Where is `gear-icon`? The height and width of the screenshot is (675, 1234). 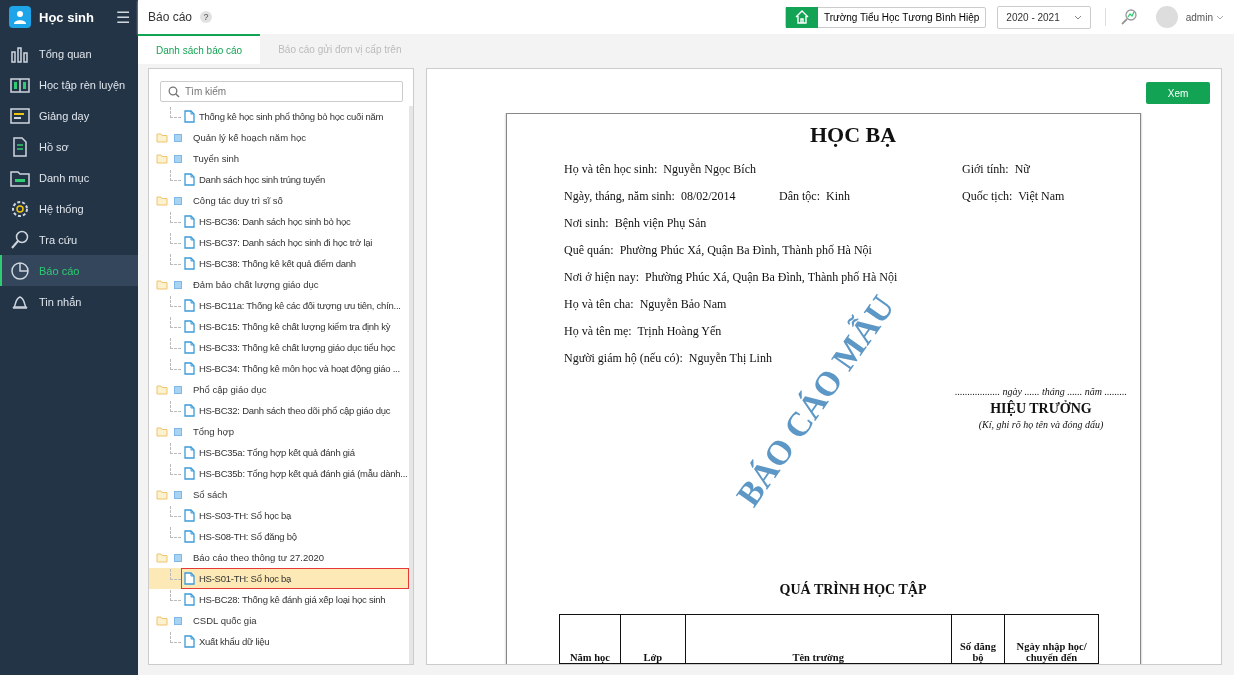
gear-icon is located at coordinates (20, 208).